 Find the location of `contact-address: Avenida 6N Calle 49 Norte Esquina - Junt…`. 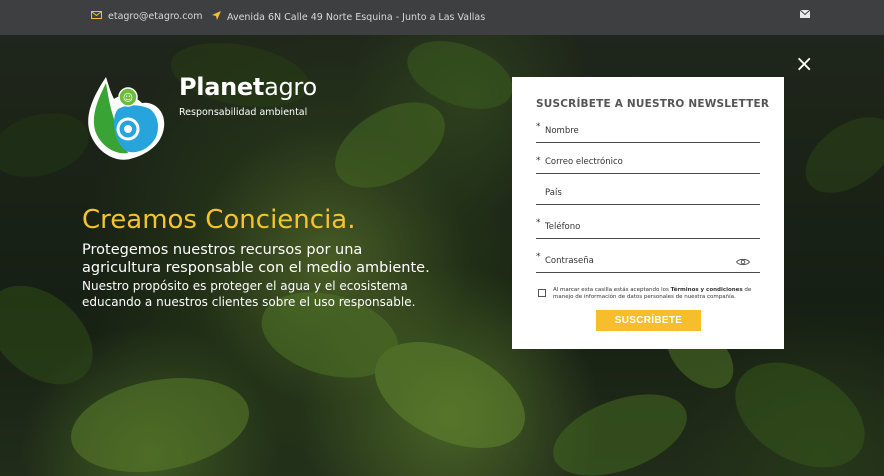

contact-address: Avenida 6N Calle 49 Norte Esquina - Junt… is located at coordinates (348, 17).